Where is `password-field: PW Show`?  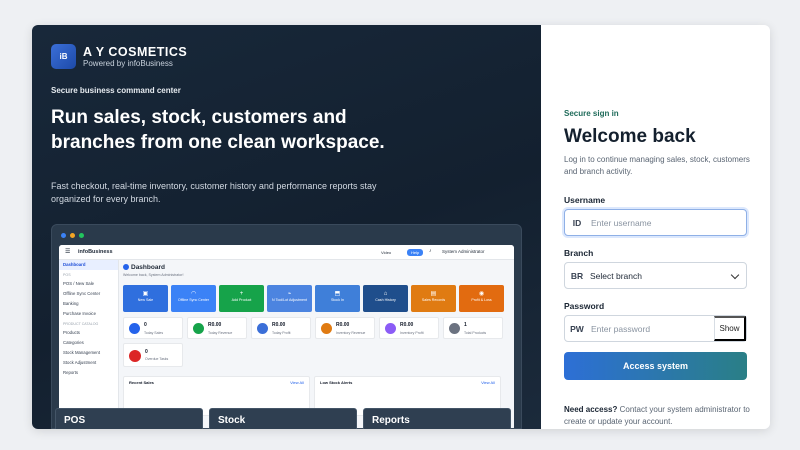 password-field: PW Show is located at coordinates (655, 328).